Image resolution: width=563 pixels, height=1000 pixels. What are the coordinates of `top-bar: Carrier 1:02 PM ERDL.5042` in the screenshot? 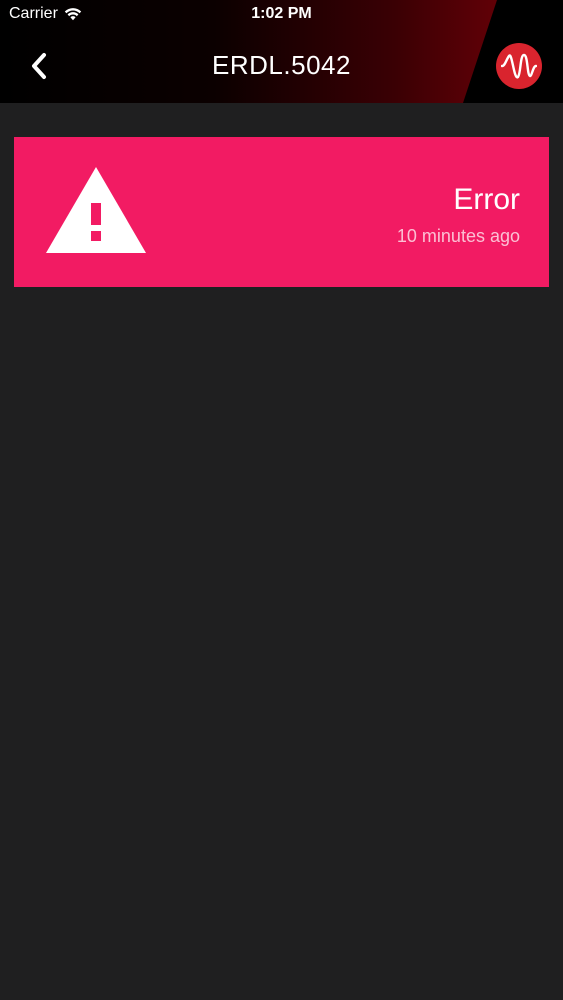 It's located at (281, 51).